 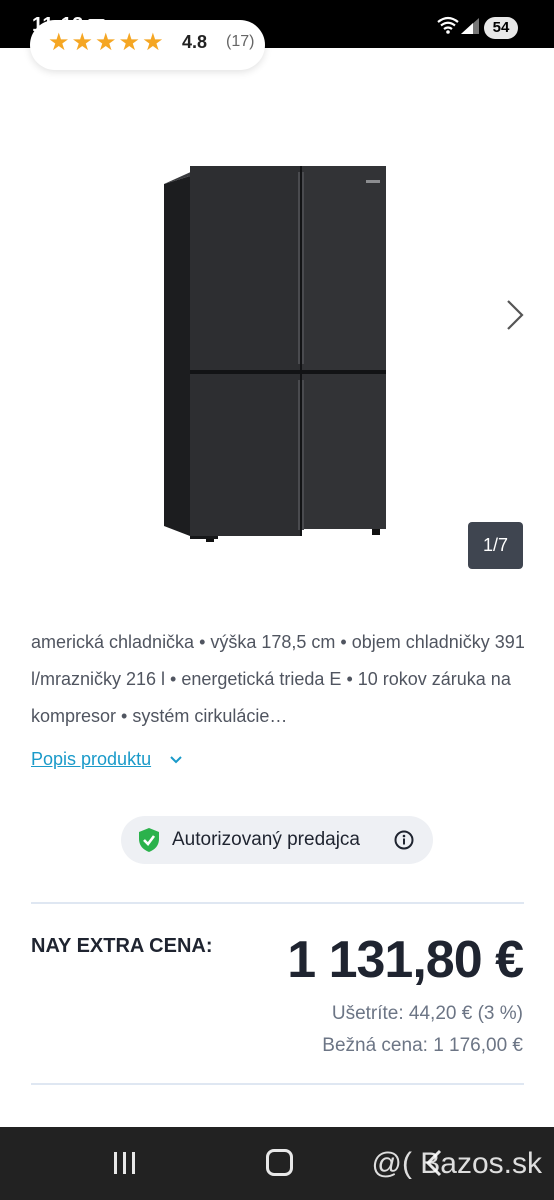 I want to click on rating-count: (17), so click(x=240, y=41).